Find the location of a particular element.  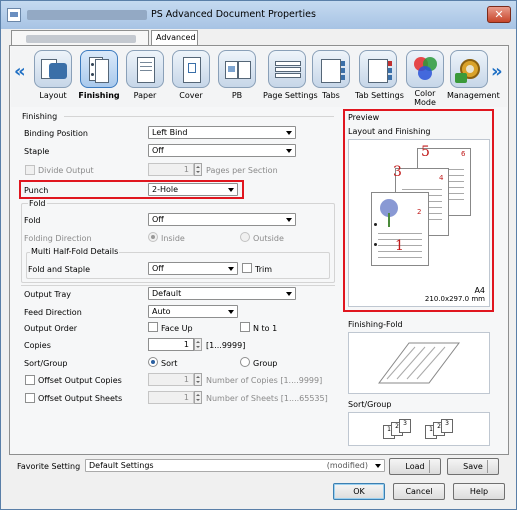

outside-radio is located at coordinates (245, 237).